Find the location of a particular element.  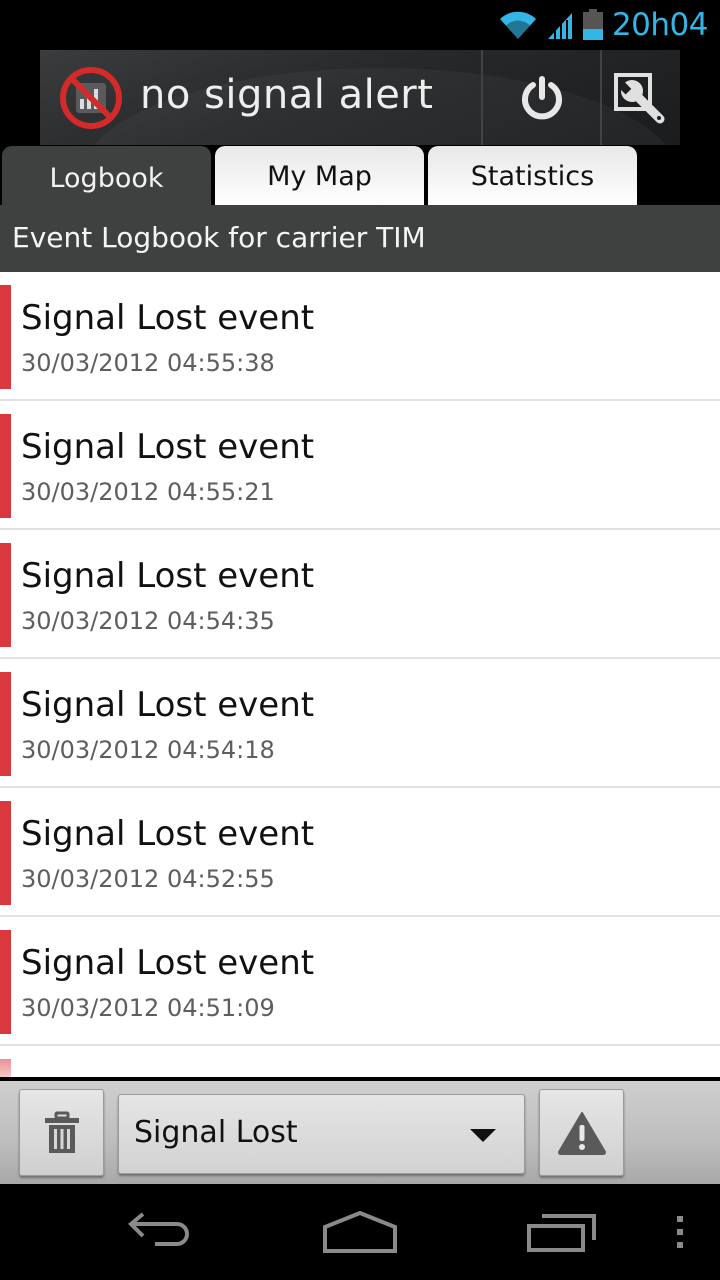

event-timestamp: 30/03/2012 04:55:38 is located at coordinates (148, 363).